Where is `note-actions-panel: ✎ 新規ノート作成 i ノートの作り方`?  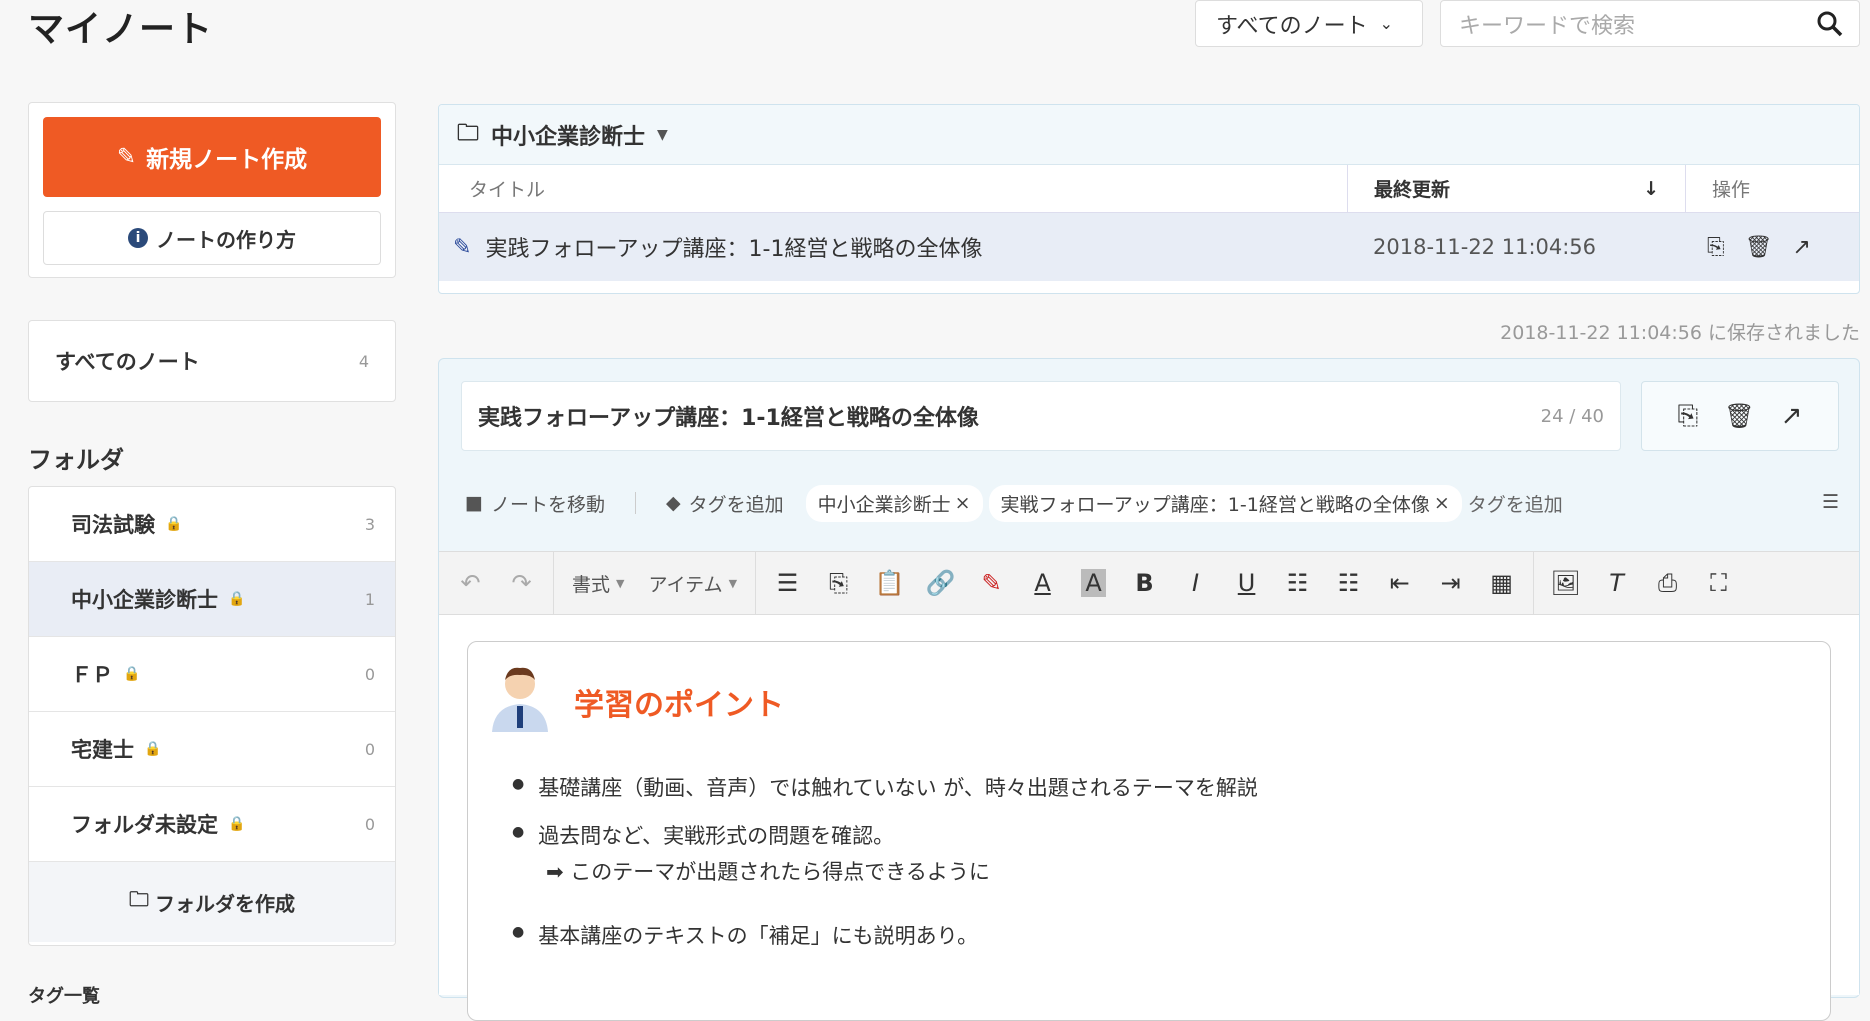 note-actions-panel: ✎ 新規ノート作成 i ノートの作り方 is located at coordinates (212, 190).